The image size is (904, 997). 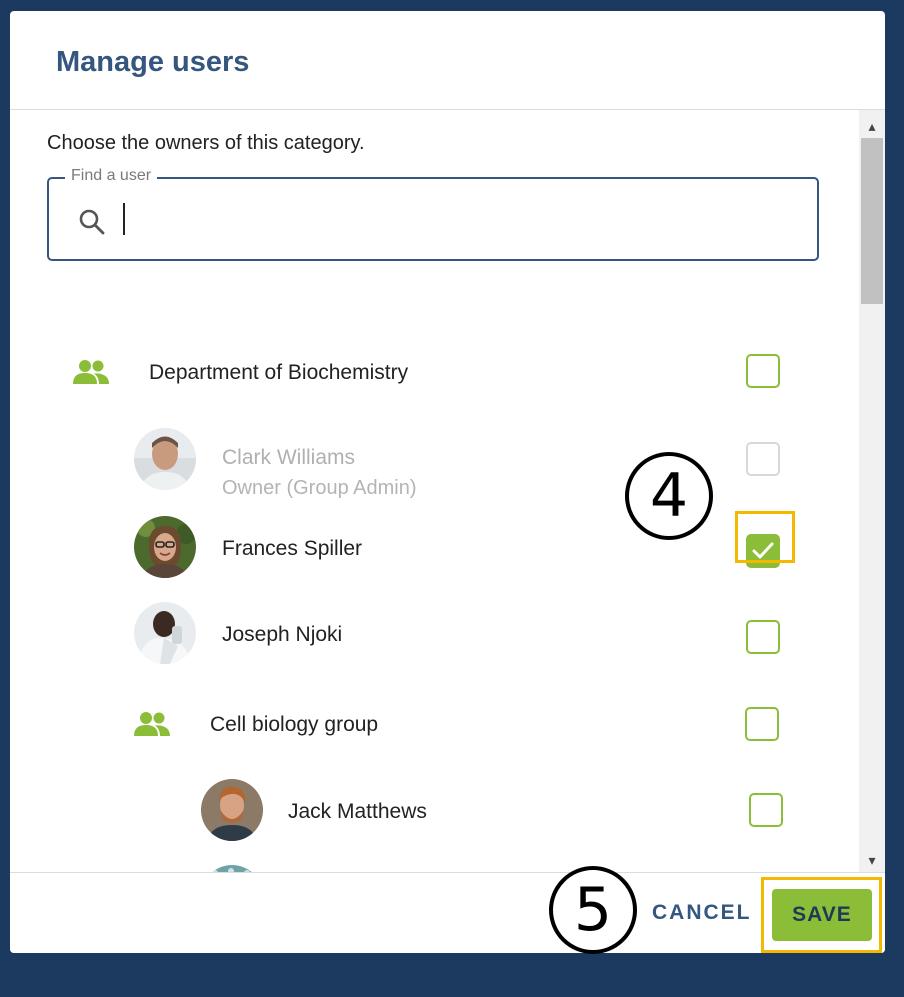 What do you see at coordinates (872, 126) in the screenshot?
I see `scroll-up-arrow: ▴` at bounding box center [872, 126].